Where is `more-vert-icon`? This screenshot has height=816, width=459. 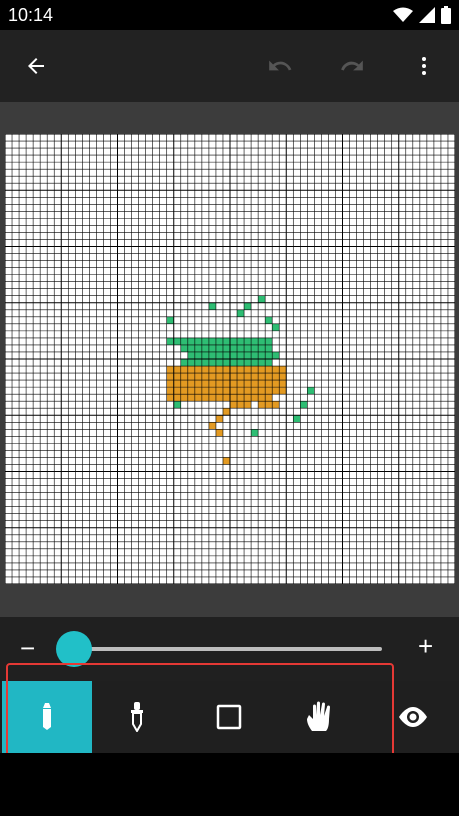
more-vert-icon is located at coordinates (424, 66).